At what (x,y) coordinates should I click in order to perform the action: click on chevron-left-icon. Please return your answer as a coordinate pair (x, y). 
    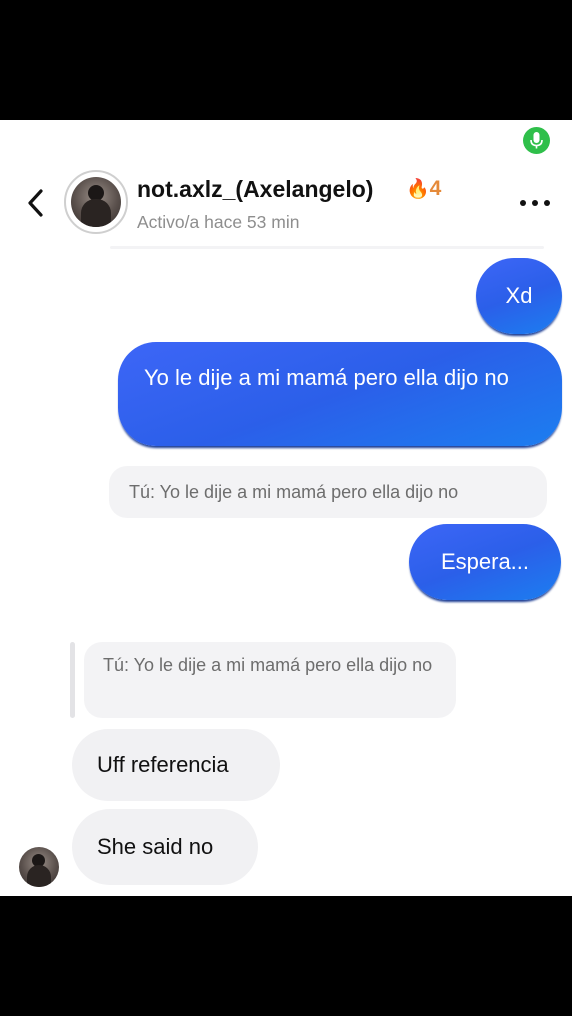
    Looking at the image, I should click on (35, 203).